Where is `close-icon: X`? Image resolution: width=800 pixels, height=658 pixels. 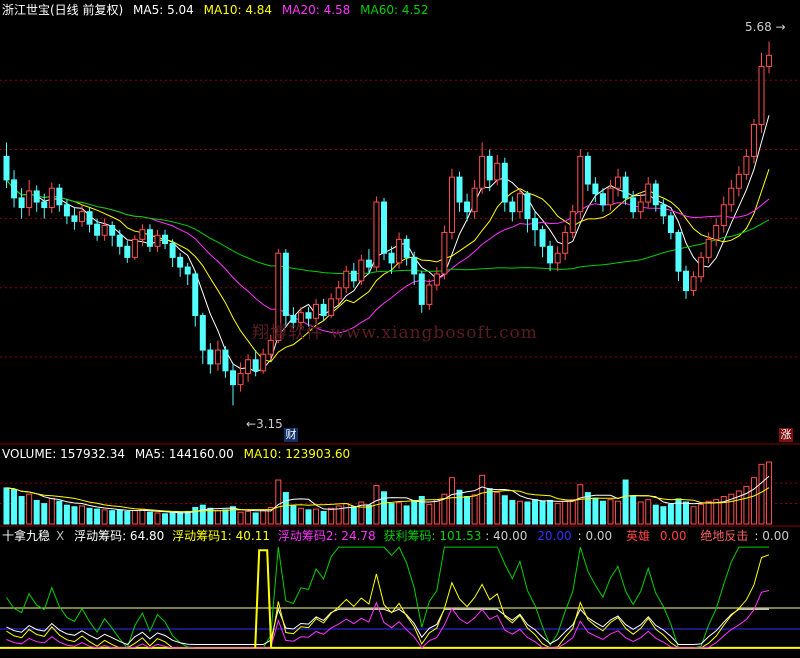
close-icon: X is located at coordinates (60, 536).